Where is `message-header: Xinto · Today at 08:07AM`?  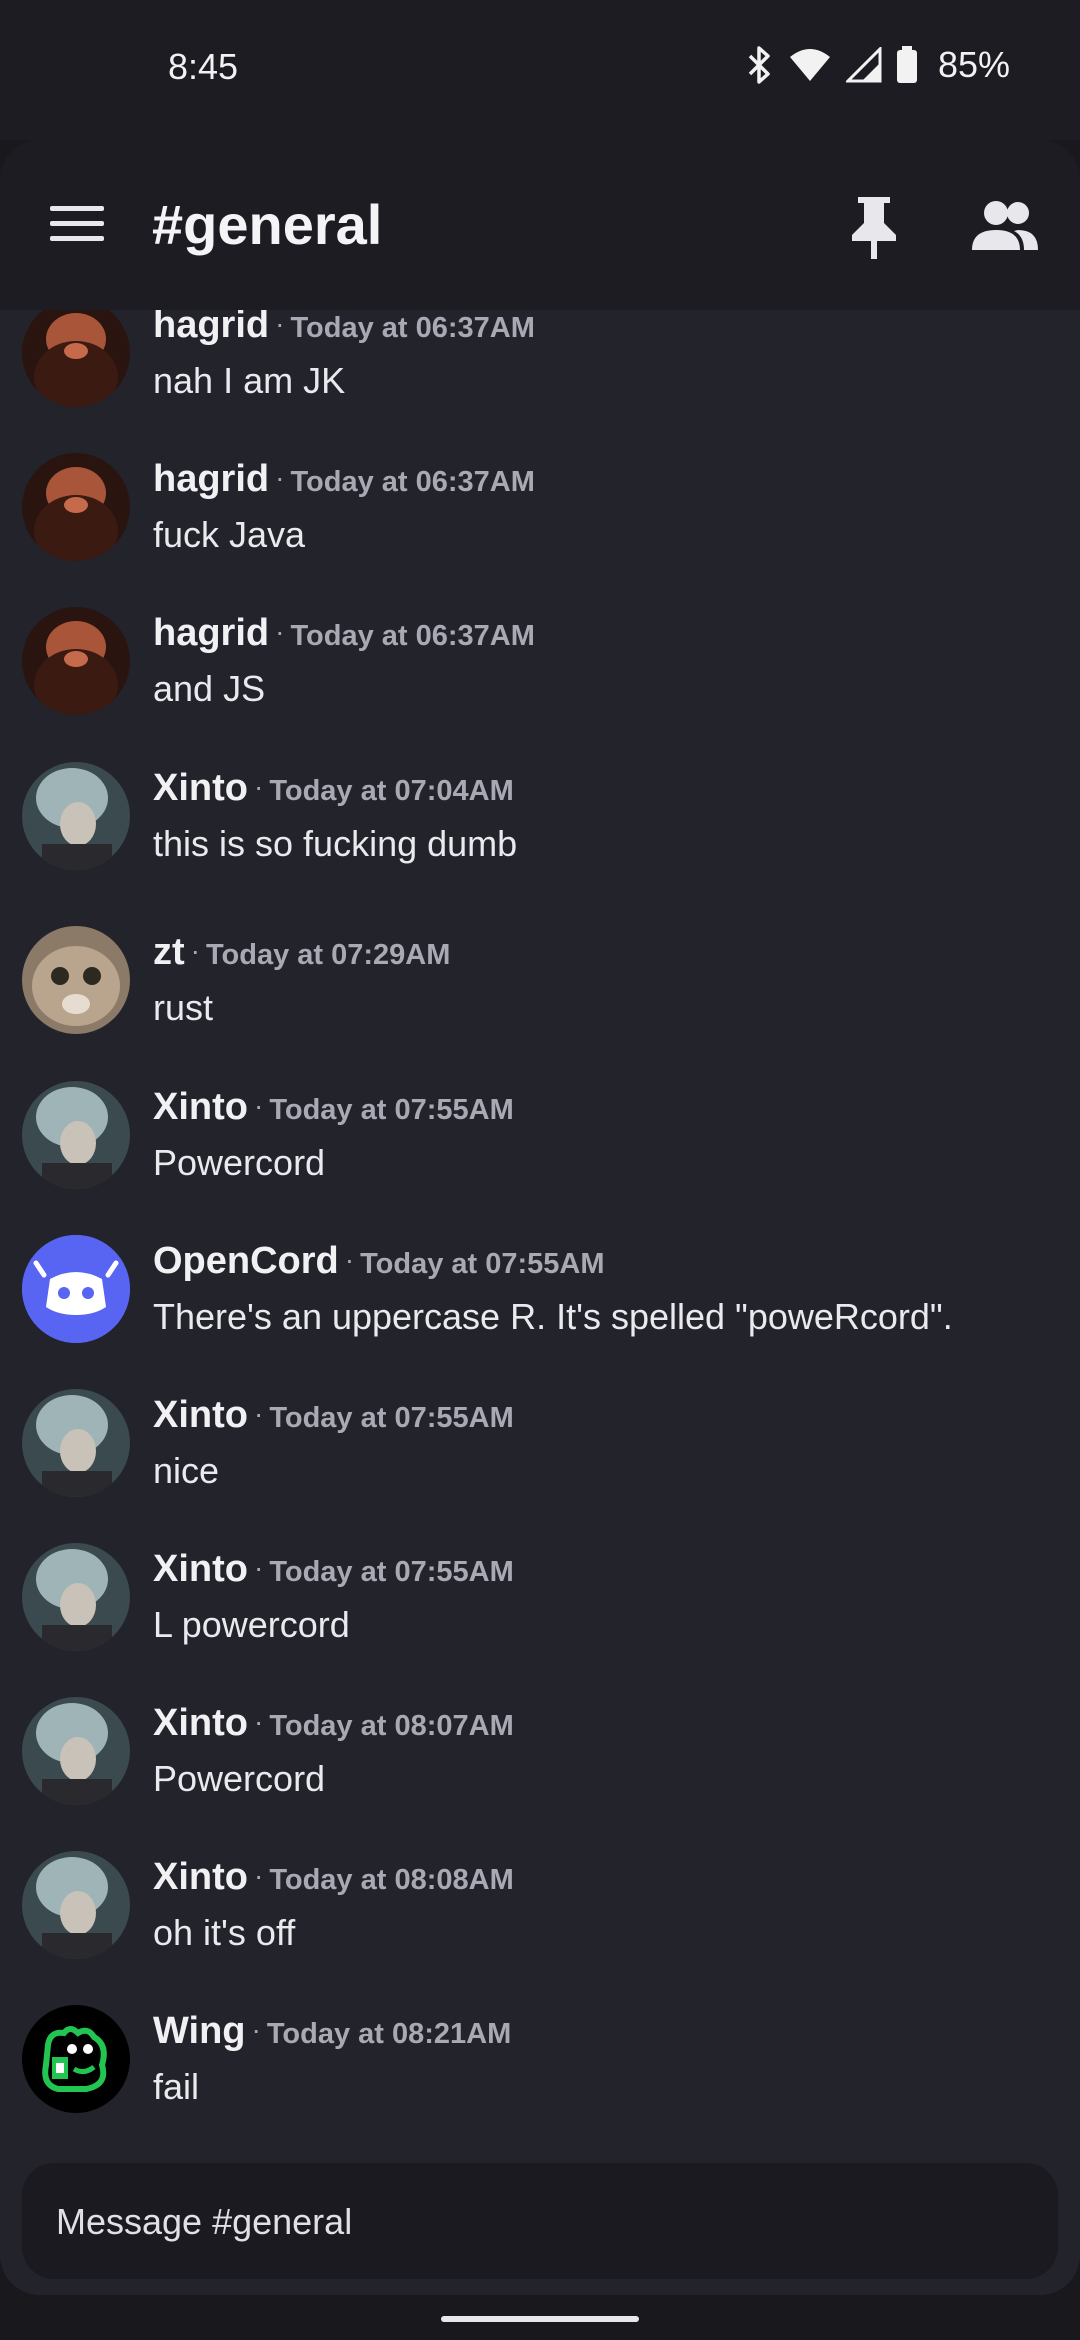
message-header: Xinto · Today at 08:07AM is located at coordinates (333, 1723).